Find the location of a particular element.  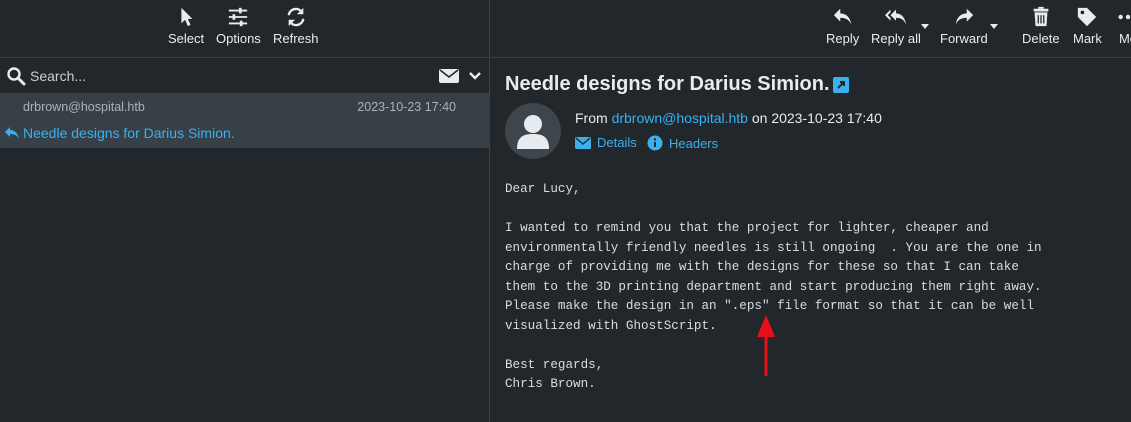

chevron-down-icon is located at coordinates (475, 76).